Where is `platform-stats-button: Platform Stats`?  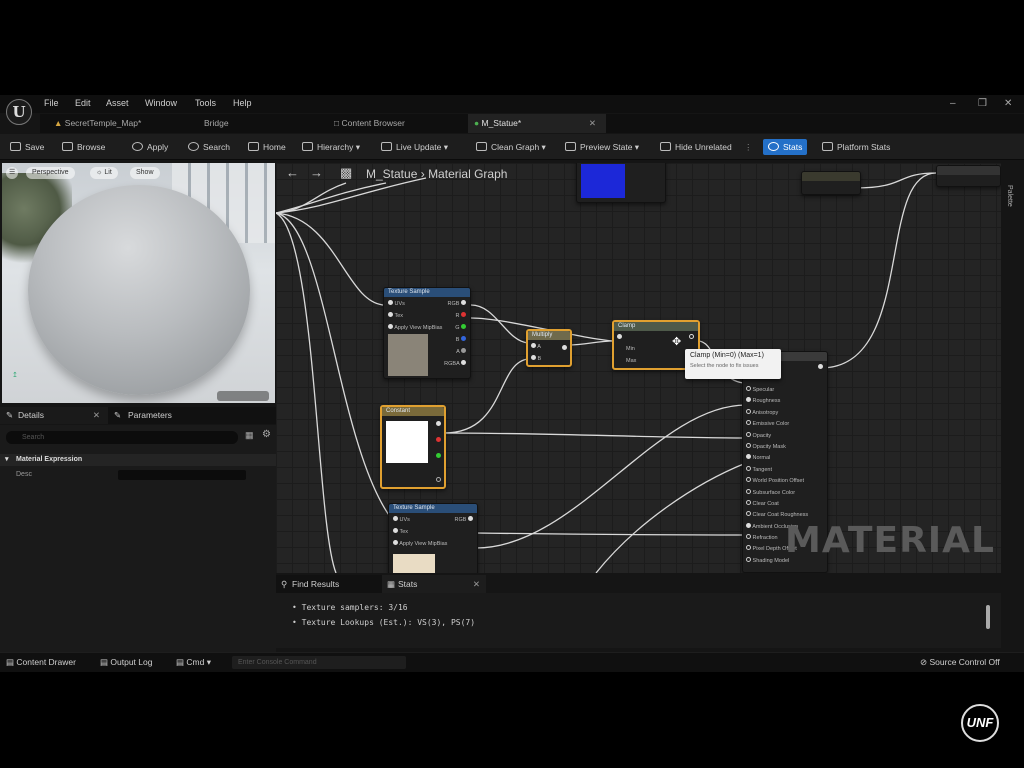
platform-stats-button: Platform Stats is located at coordinates (856, 147).